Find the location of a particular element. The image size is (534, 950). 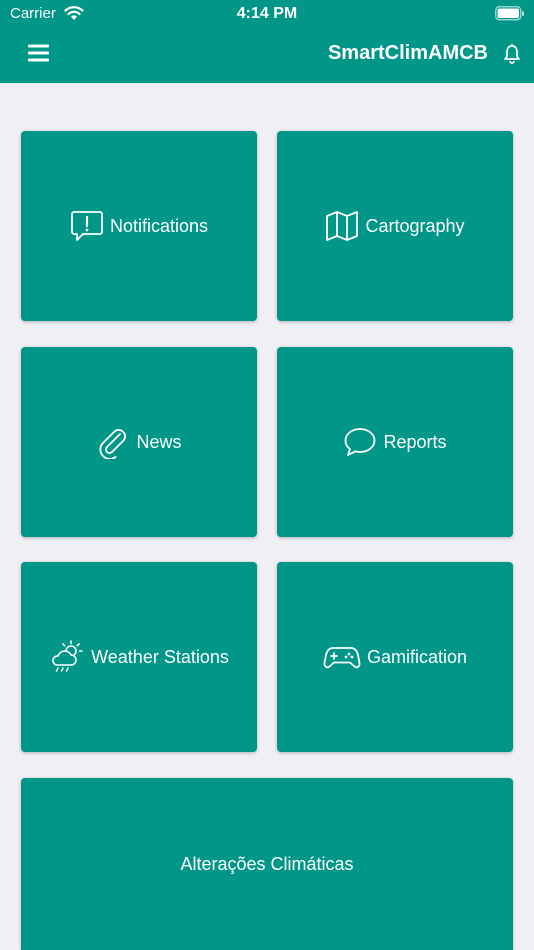

tile-label: Weather Stations is located at coordinates (160, 656).